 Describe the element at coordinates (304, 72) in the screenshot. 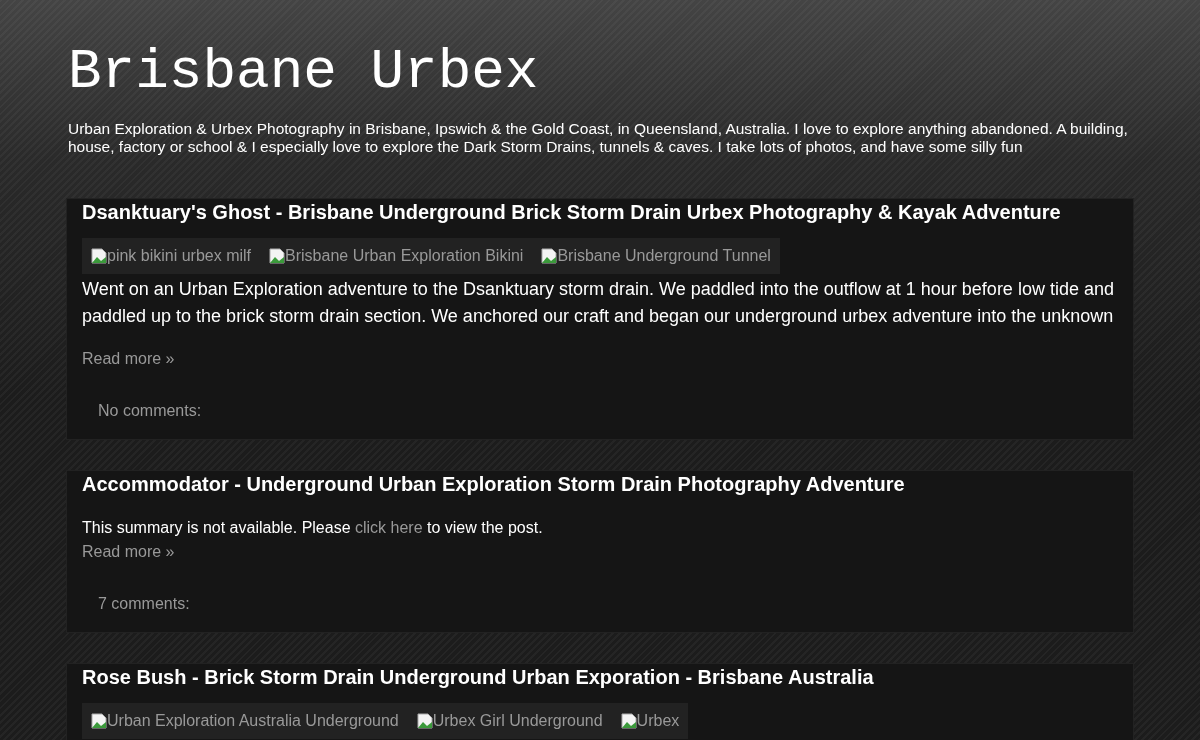

I see `blog-title: Brisbane Urbex` at that location.